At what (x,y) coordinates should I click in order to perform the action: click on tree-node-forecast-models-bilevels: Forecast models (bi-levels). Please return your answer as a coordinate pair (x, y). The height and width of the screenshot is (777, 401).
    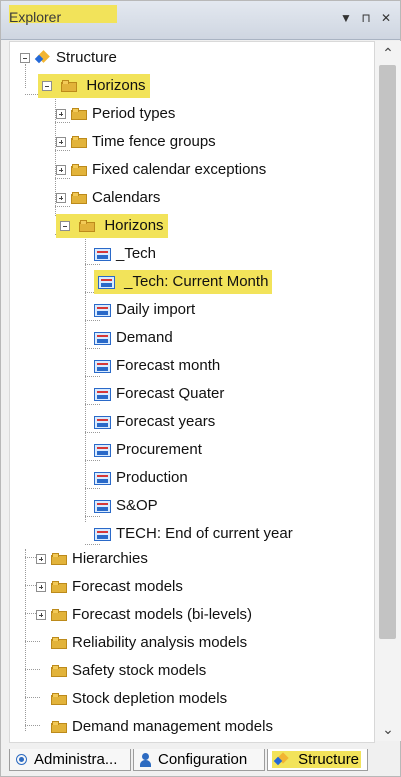
    Looking at the image, I should click on (144, 615).